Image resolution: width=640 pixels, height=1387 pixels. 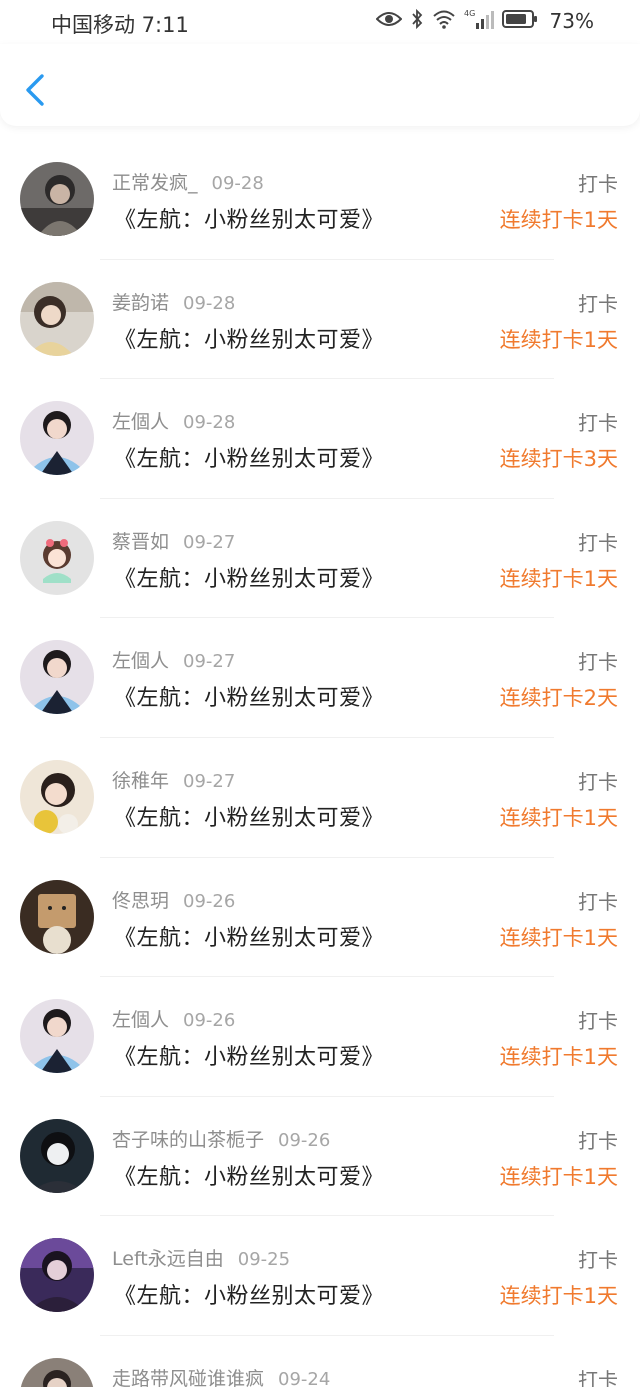 What do you see at coordinates (444, 21) in the screenshot?
I see `wifi-icon` at bounding box center [444, 21].